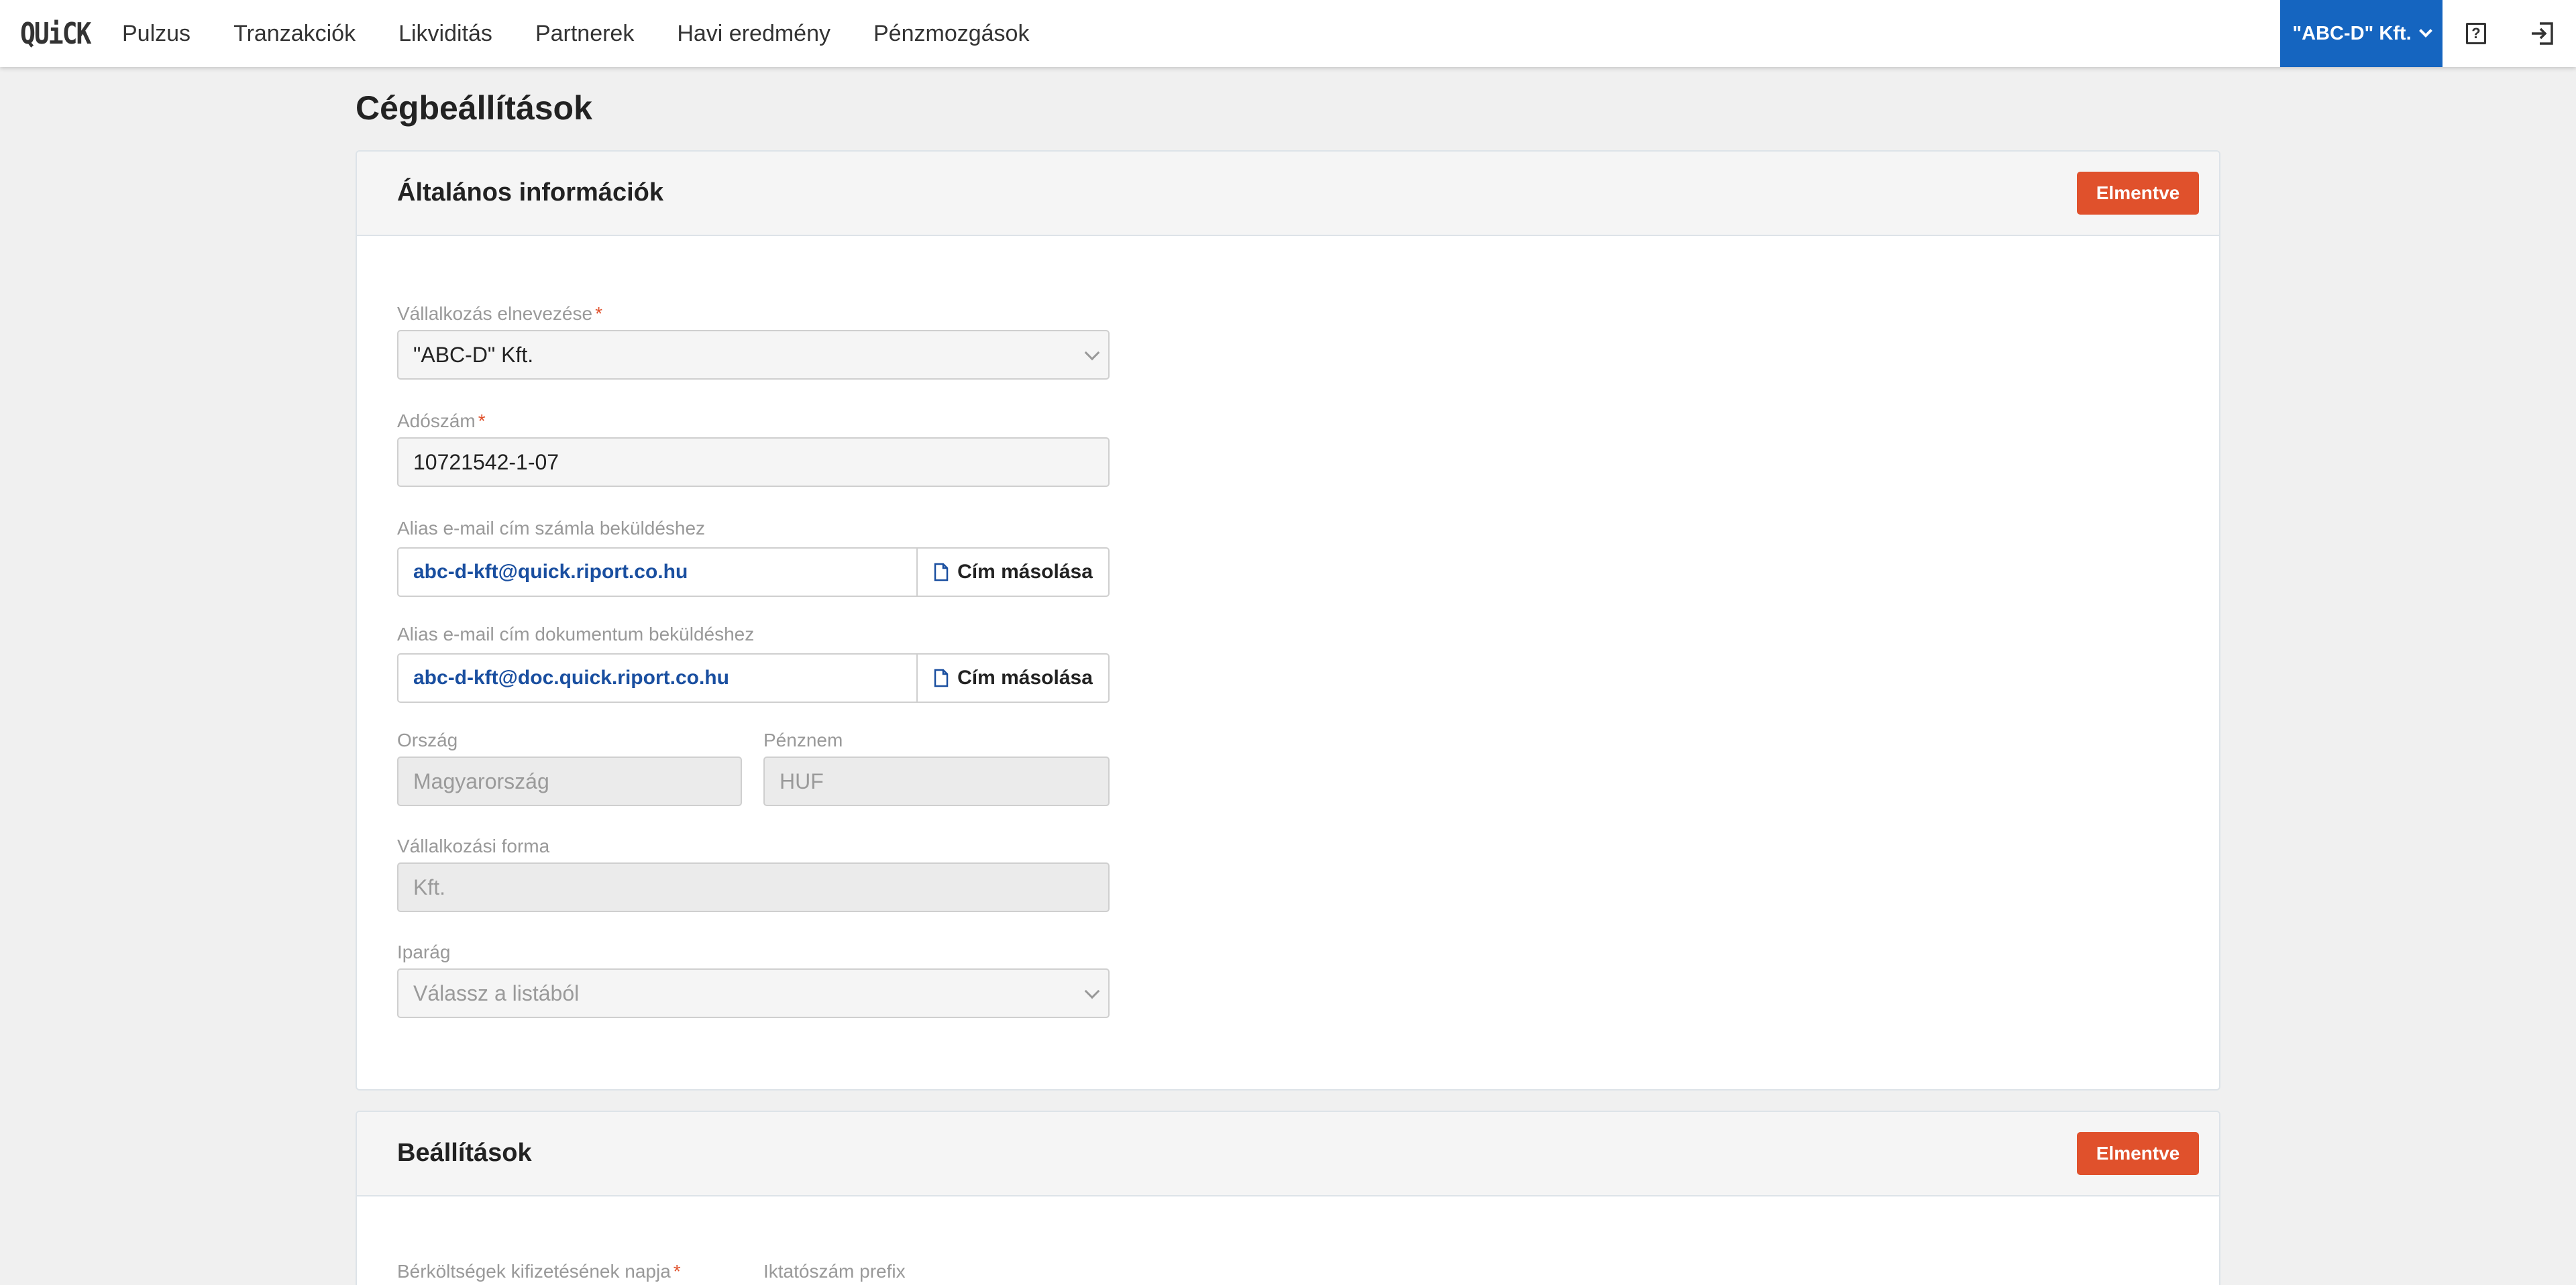 The image size is (2576, 1285). Describe the element at coordinates (753, 34) in the screenshot. I see `nav-item-havi-eredmeny: Havi eredmény` at that location.